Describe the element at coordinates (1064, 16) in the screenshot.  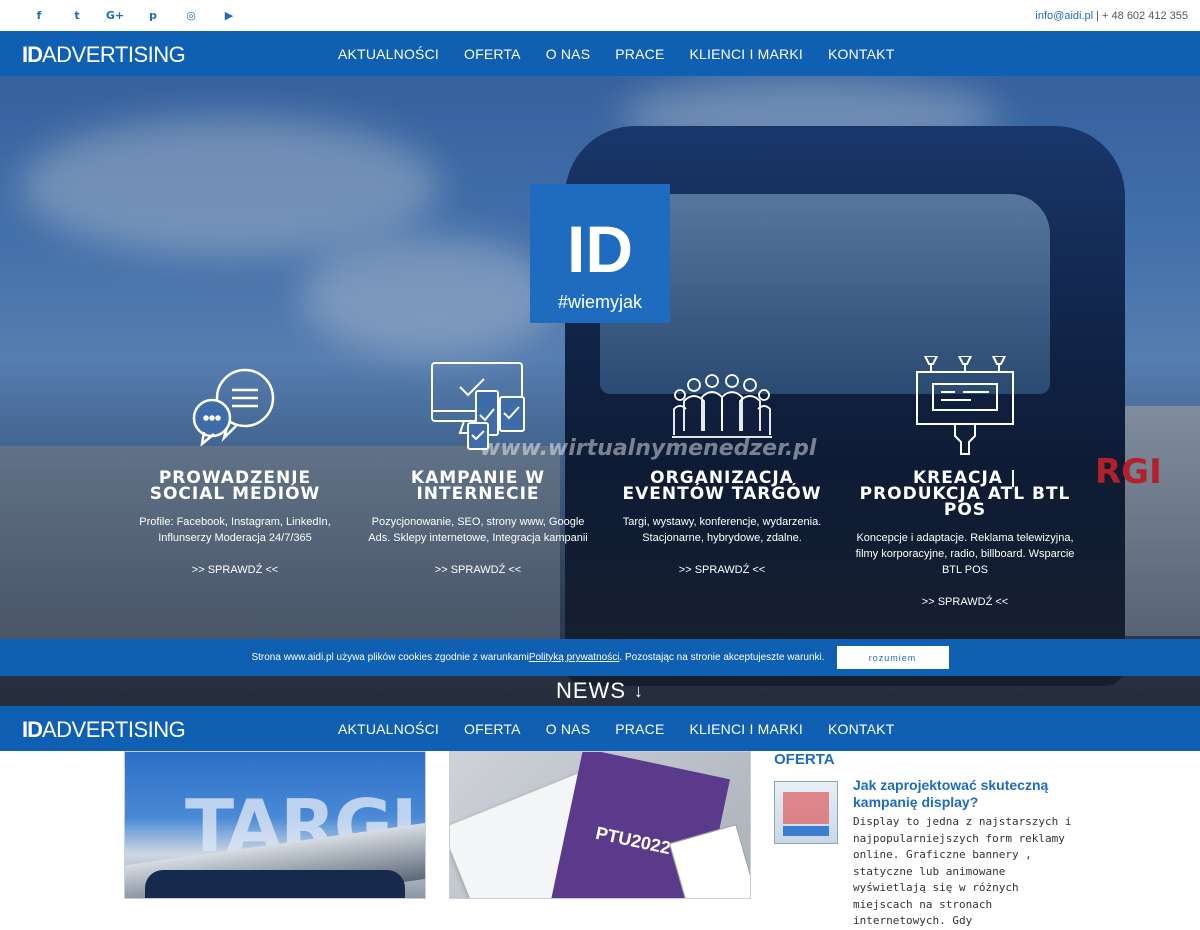
I see `email-link: info@aidi.pl` at that location.